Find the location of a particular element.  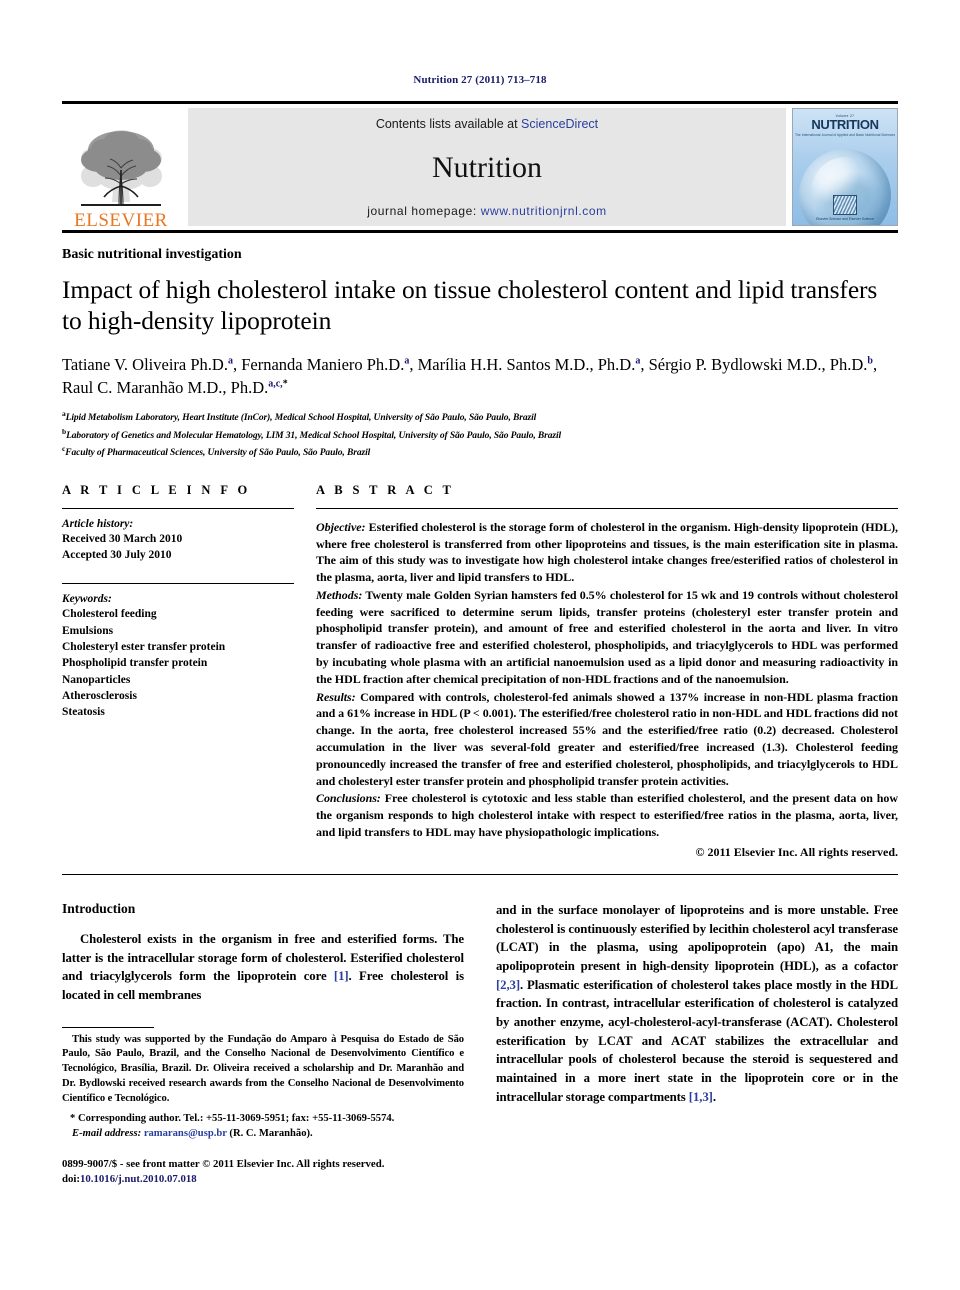

author-affil-marker: a,c, is located at coordinates (275, 384).